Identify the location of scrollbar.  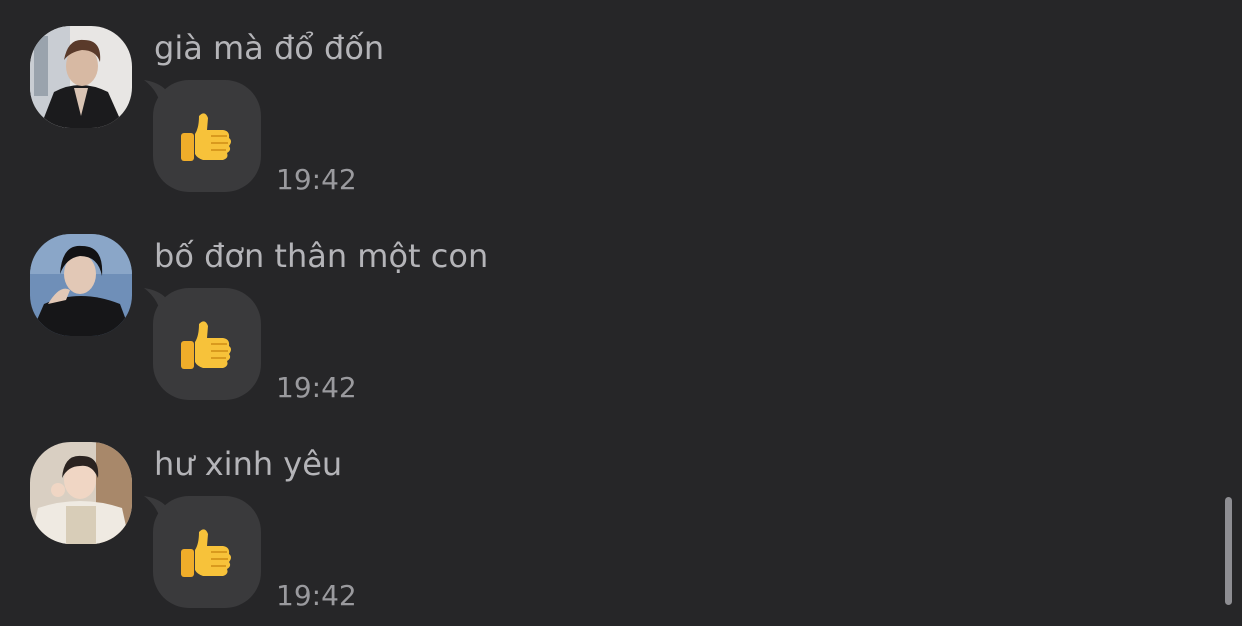
(1228, 551).